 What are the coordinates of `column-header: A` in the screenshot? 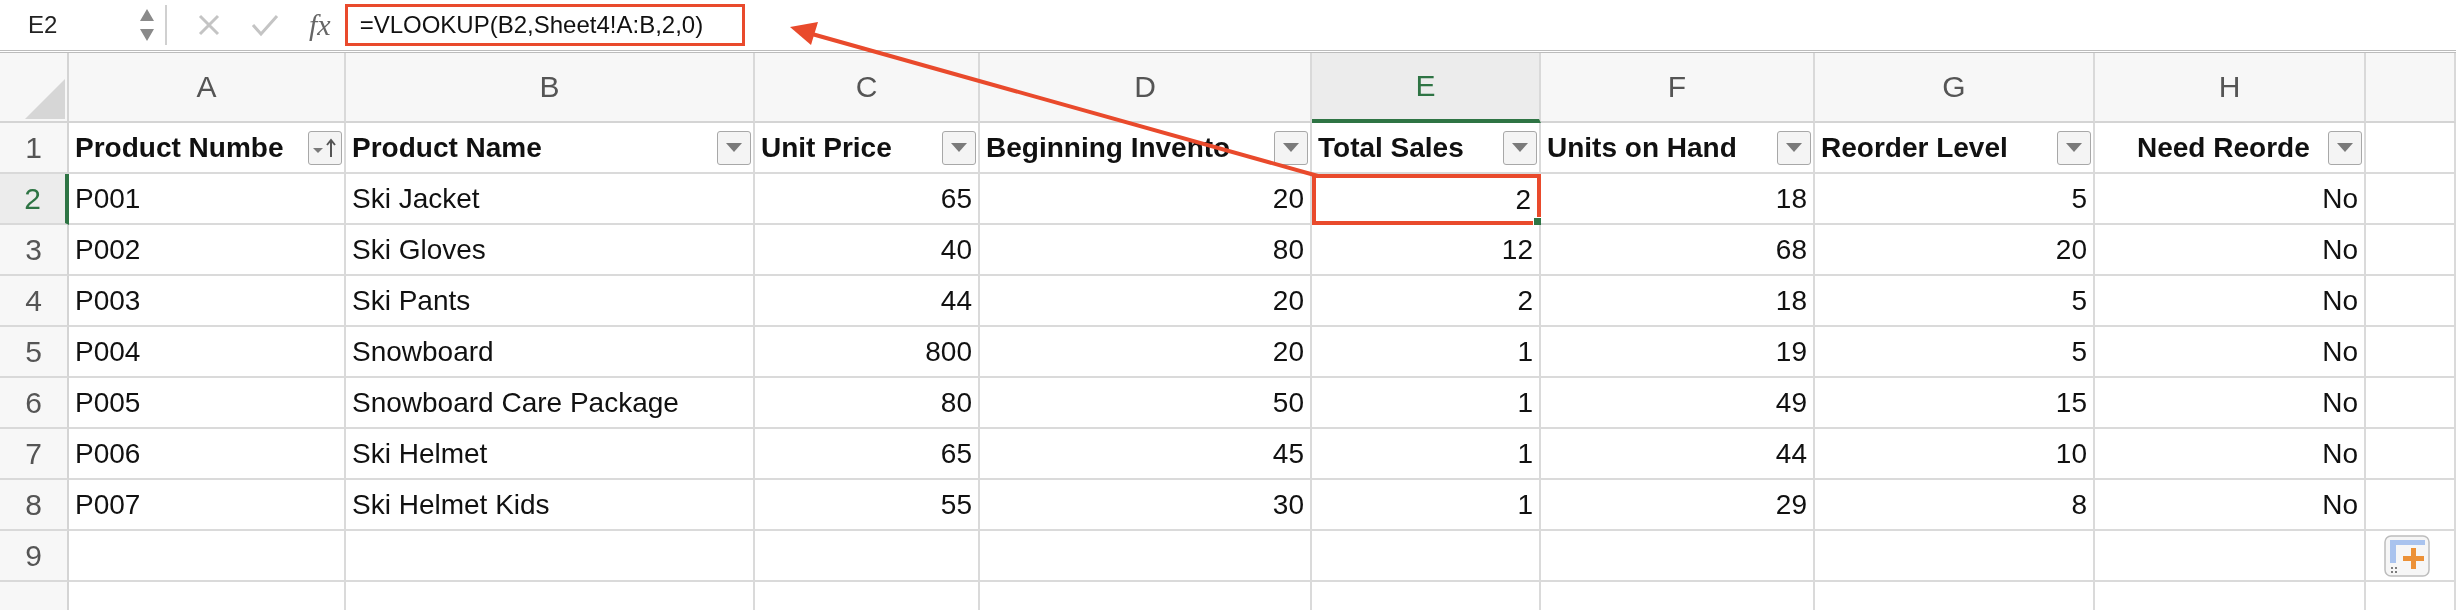 It's located at (207, 88).